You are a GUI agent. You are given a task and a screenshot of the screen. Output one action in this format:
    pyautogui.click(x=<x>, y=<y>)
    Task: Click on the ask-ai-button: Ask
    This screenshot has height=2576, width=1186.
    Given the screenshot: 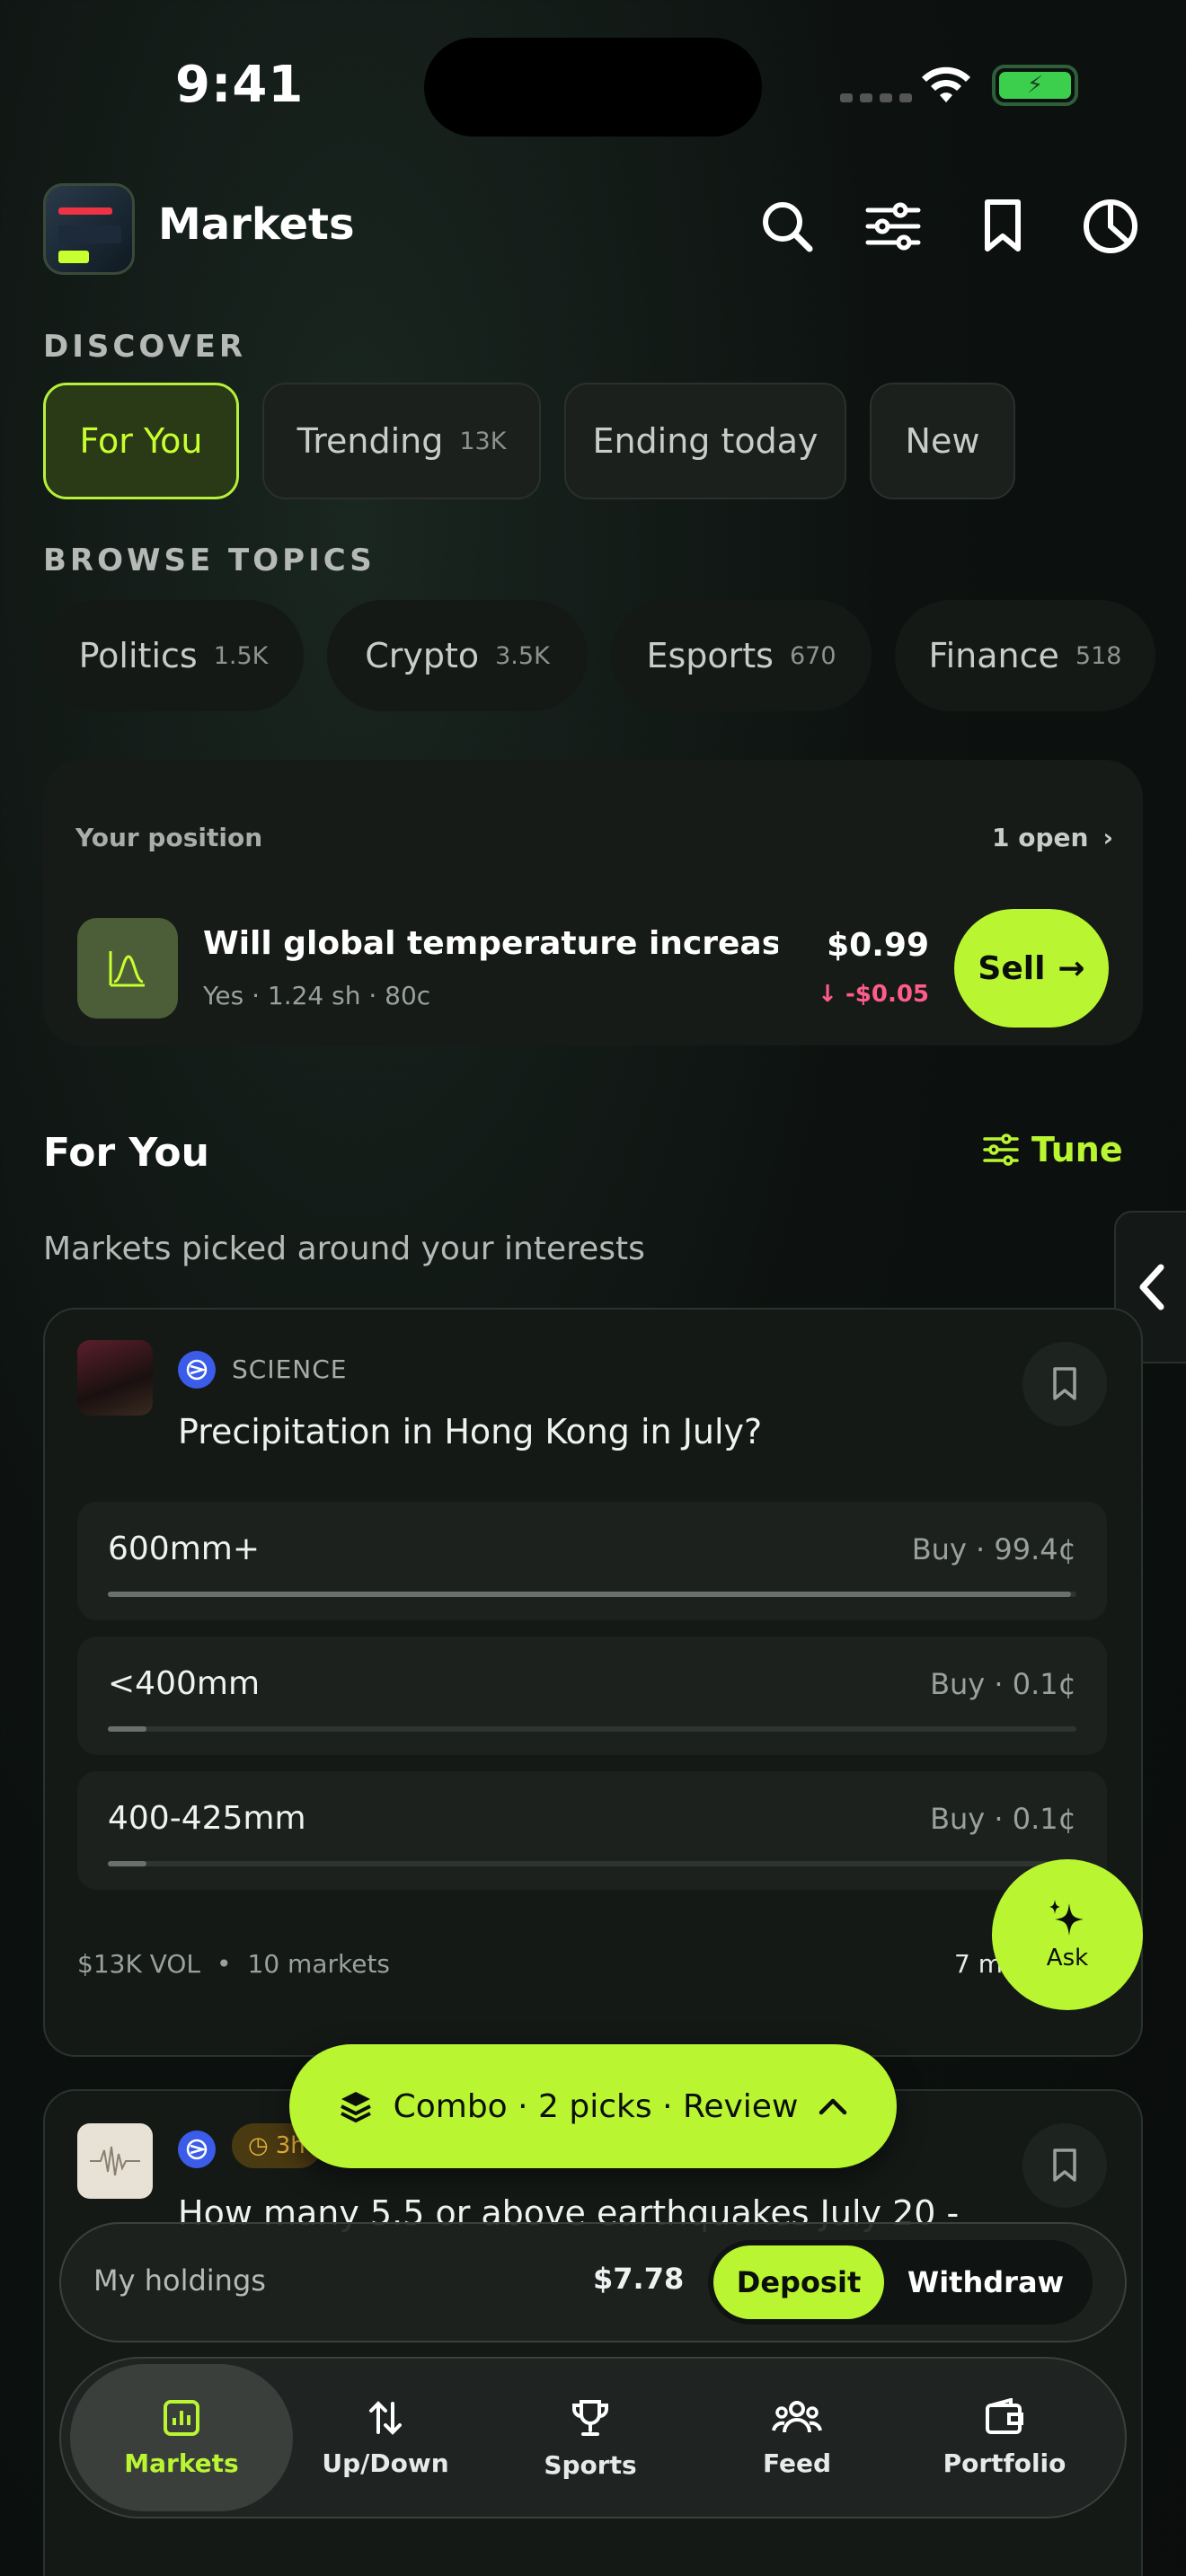 What is the action you would take?
    pyautogui.click(x=1067, y=1934)
    